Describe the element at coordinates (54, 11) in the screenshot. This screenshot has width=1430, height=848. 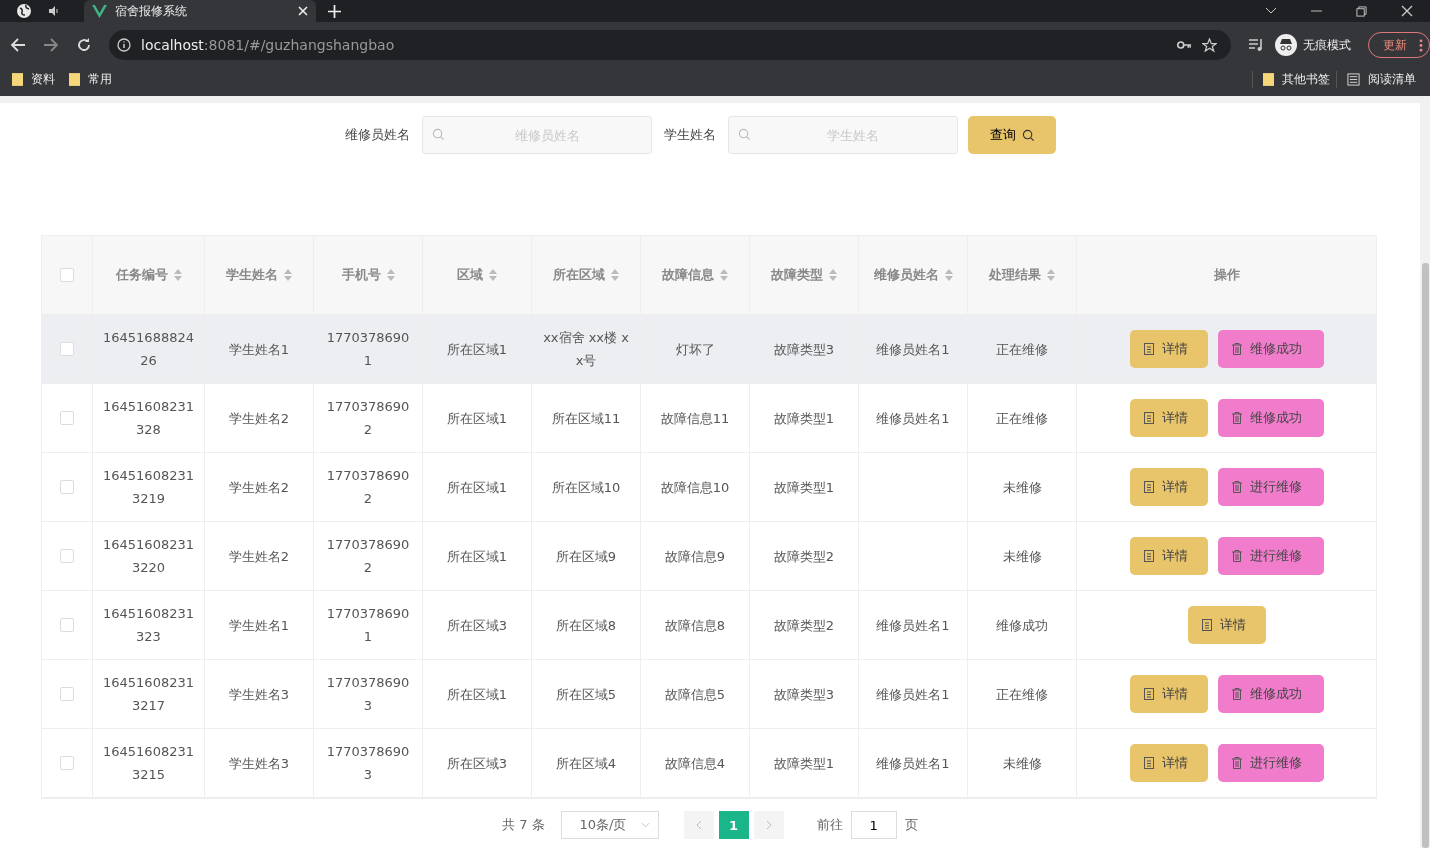
I see `speaker-icon` at that location.